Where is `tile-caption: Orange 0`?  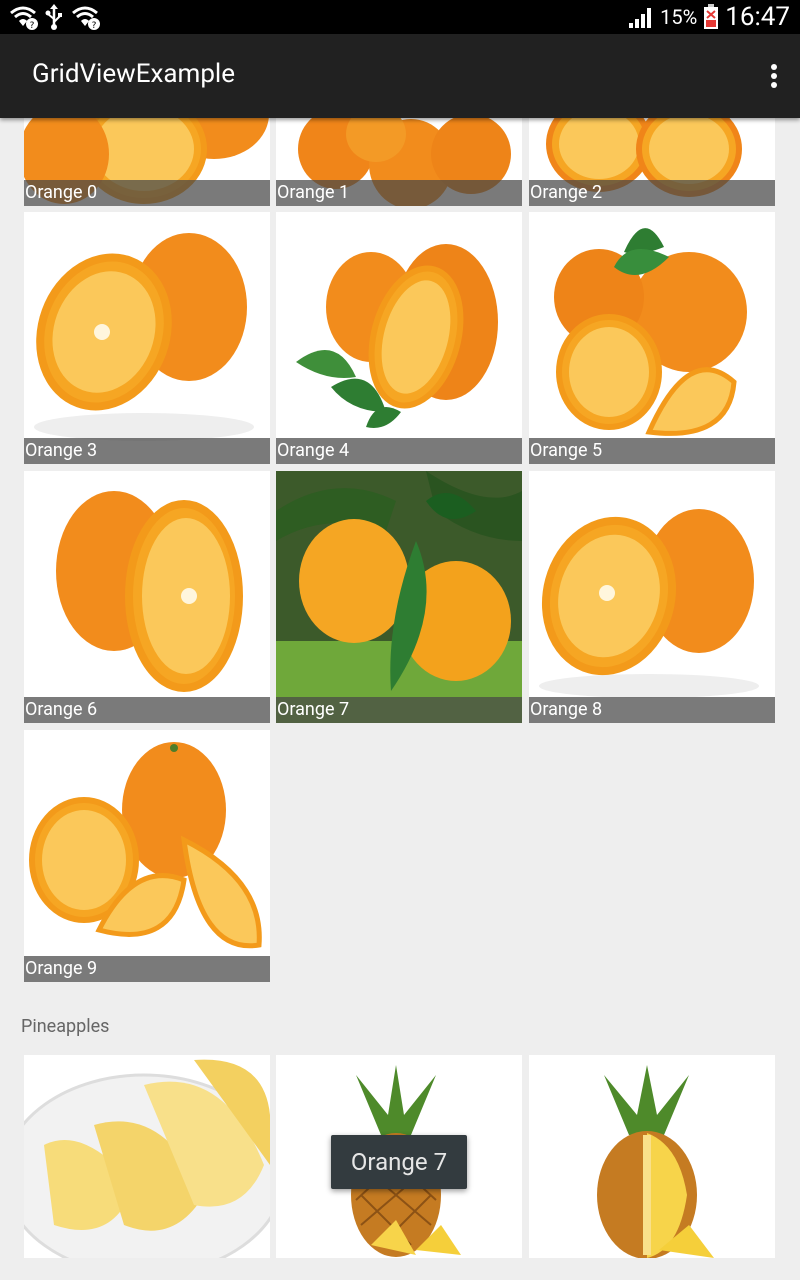 tile-caption: Orange 0 is located at coordinates (147, 193).